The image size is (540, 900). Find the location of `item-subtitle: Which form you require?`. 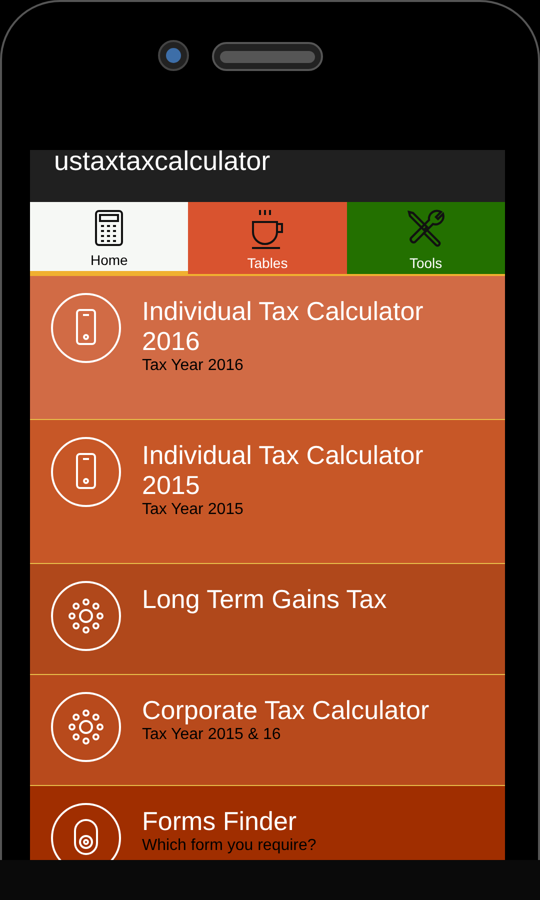

item-subtitle: Which form you require? is located at coordinates (230, 846).